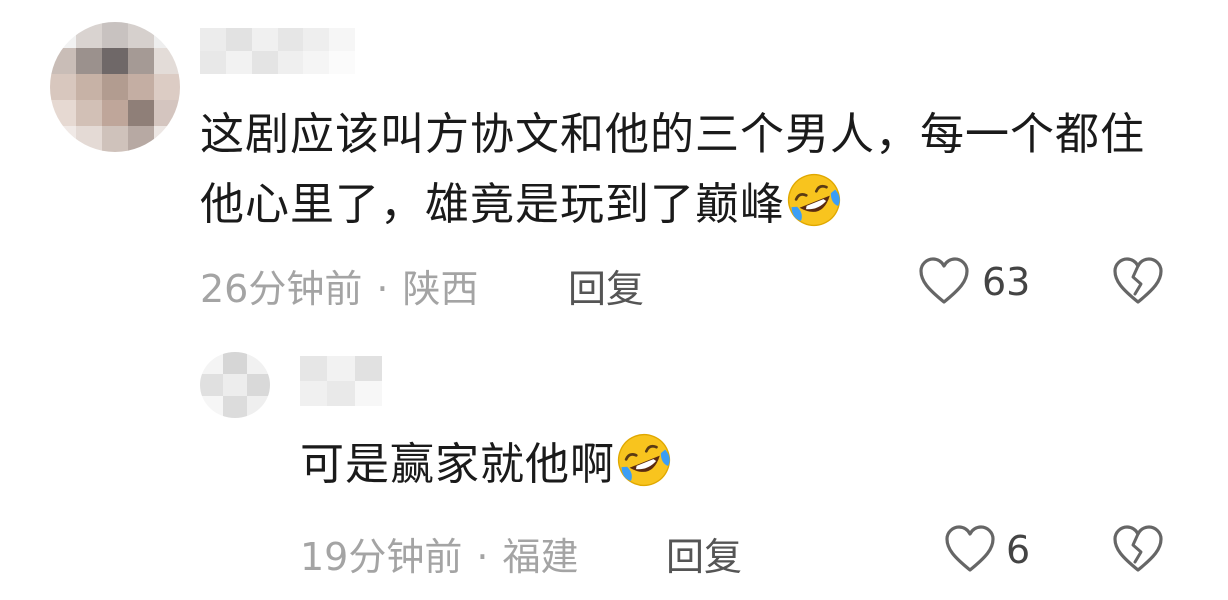 The width and height of the screenshot is (1228, 600). What do you see at coordinates (277, 51) in the screenshot?
I see `username-blurred` at bounding box center [277, 51].